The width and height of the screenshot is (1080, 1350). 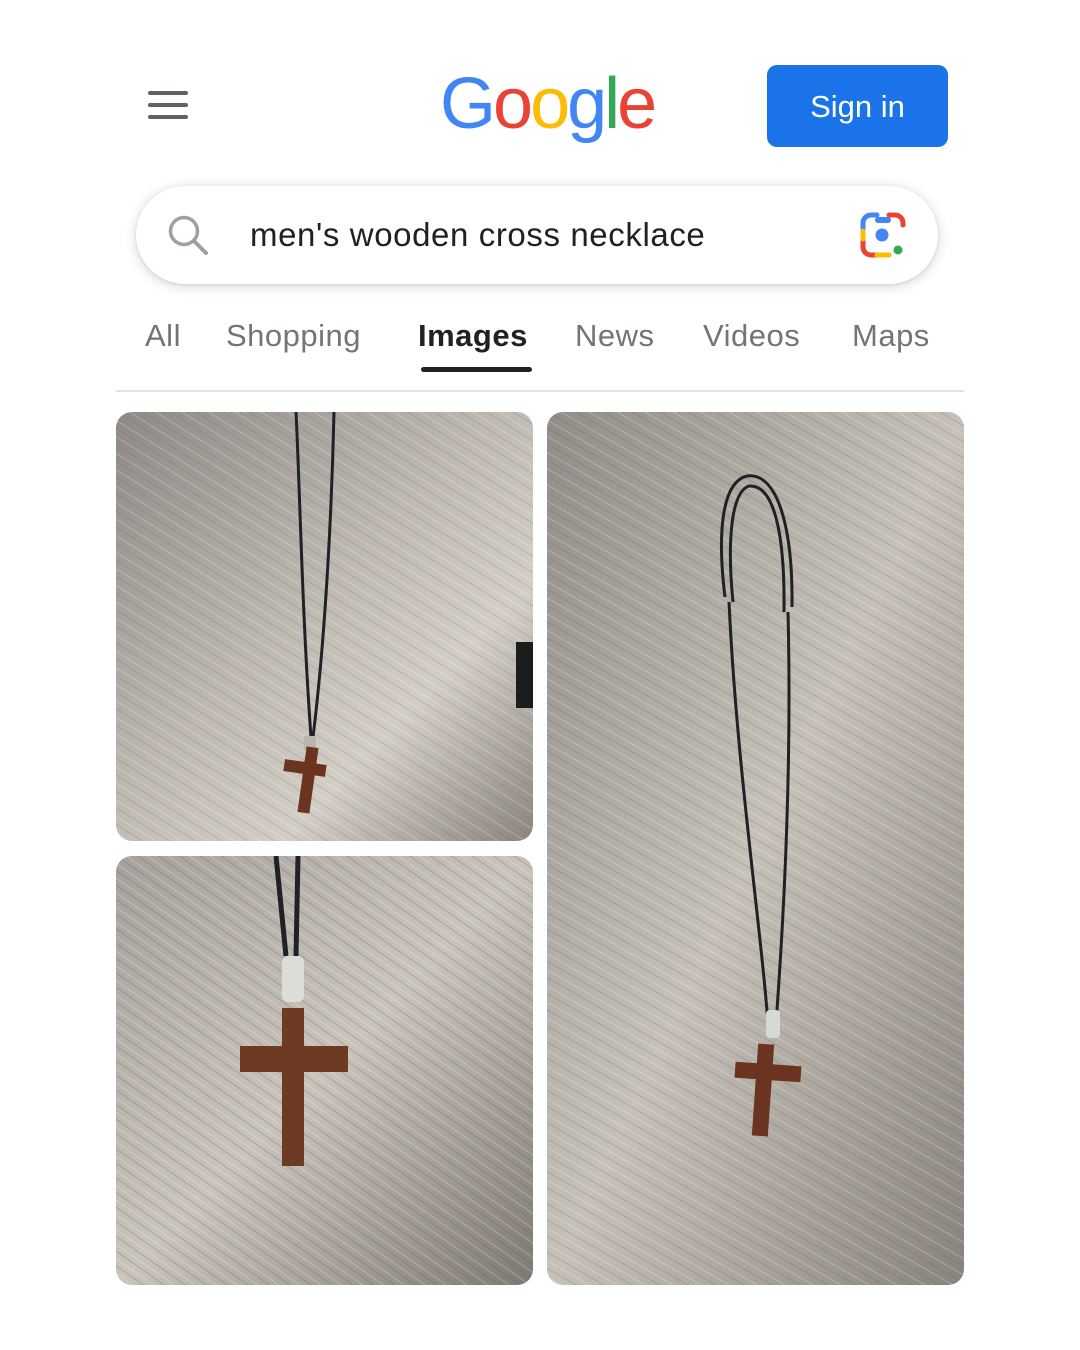 I want to click on necklace-photo, so click(x=324, y=626).